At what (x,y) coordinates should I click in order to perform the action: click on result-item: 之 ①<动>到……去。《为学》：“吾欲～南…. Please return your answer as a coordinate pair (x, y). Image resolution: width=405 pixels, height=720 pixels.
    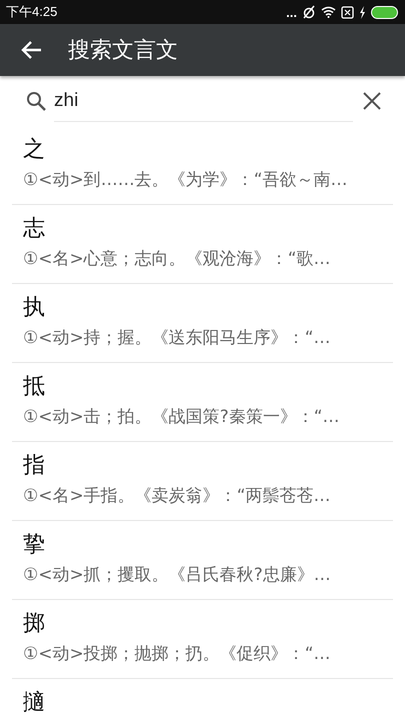
    Looking at the image, I should click on (202, 165).